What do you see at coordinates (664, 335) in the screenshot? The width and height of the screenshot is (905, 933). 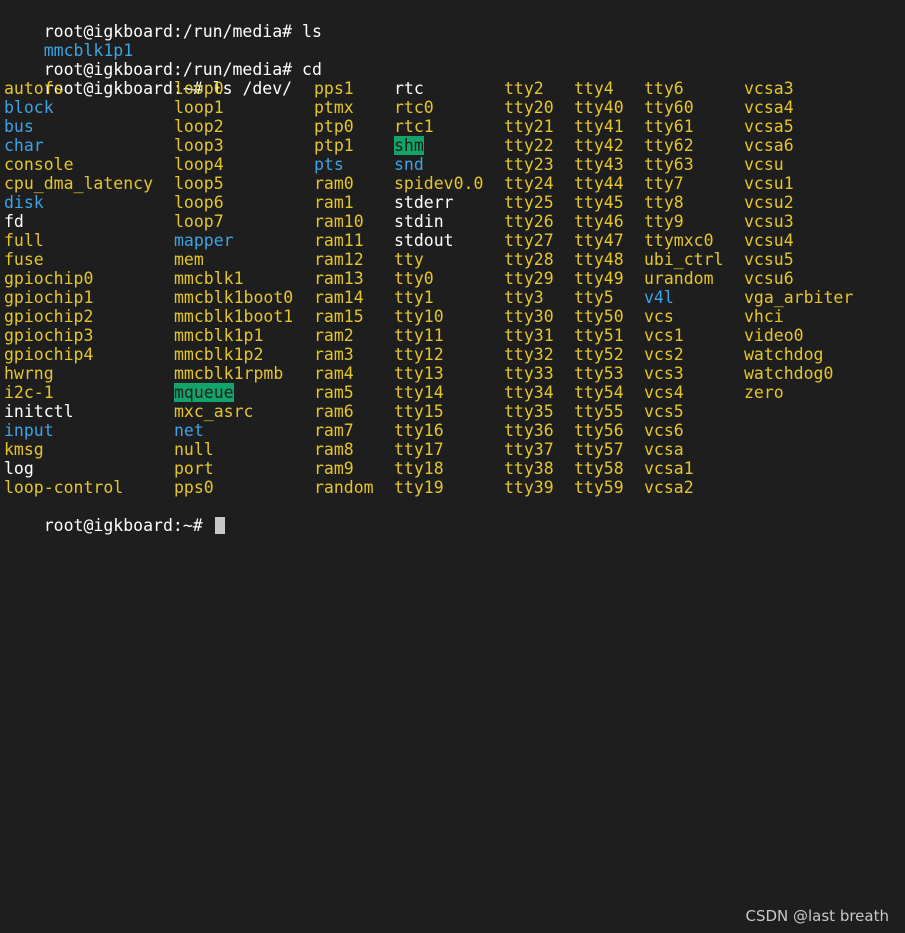 I see `dev-entry: vcs1` at bounding box center [664, 335].